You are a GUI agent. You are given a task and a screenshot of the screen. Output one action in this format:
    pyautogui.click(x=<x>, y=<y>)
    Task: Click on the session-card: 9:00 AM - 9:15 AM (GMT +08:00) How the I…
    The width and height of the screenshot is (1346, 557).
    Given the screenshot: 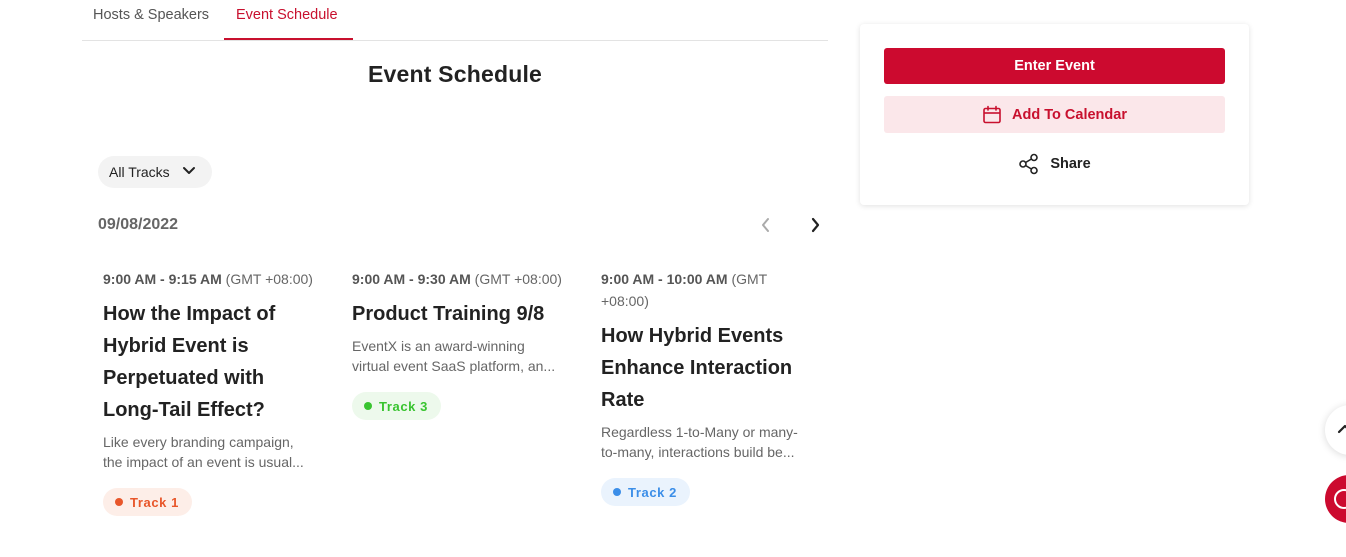 What is the action you would take?
    pyautogui.click(x=210, y=392)
    